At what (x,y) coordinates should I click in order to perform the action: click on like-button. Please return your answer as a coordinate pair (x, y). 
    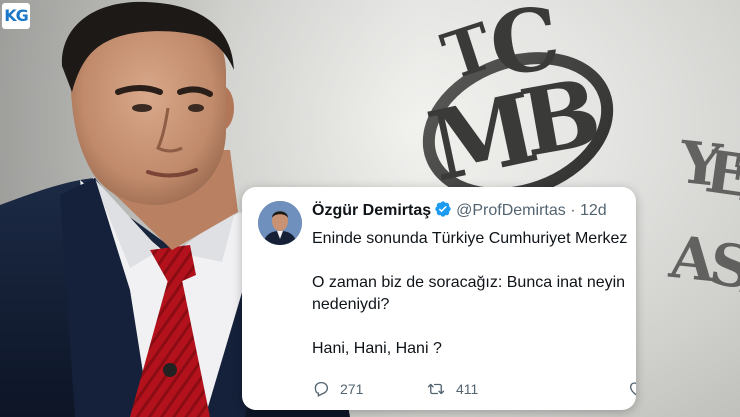
    Looking at the image, I should click on (632, 389).